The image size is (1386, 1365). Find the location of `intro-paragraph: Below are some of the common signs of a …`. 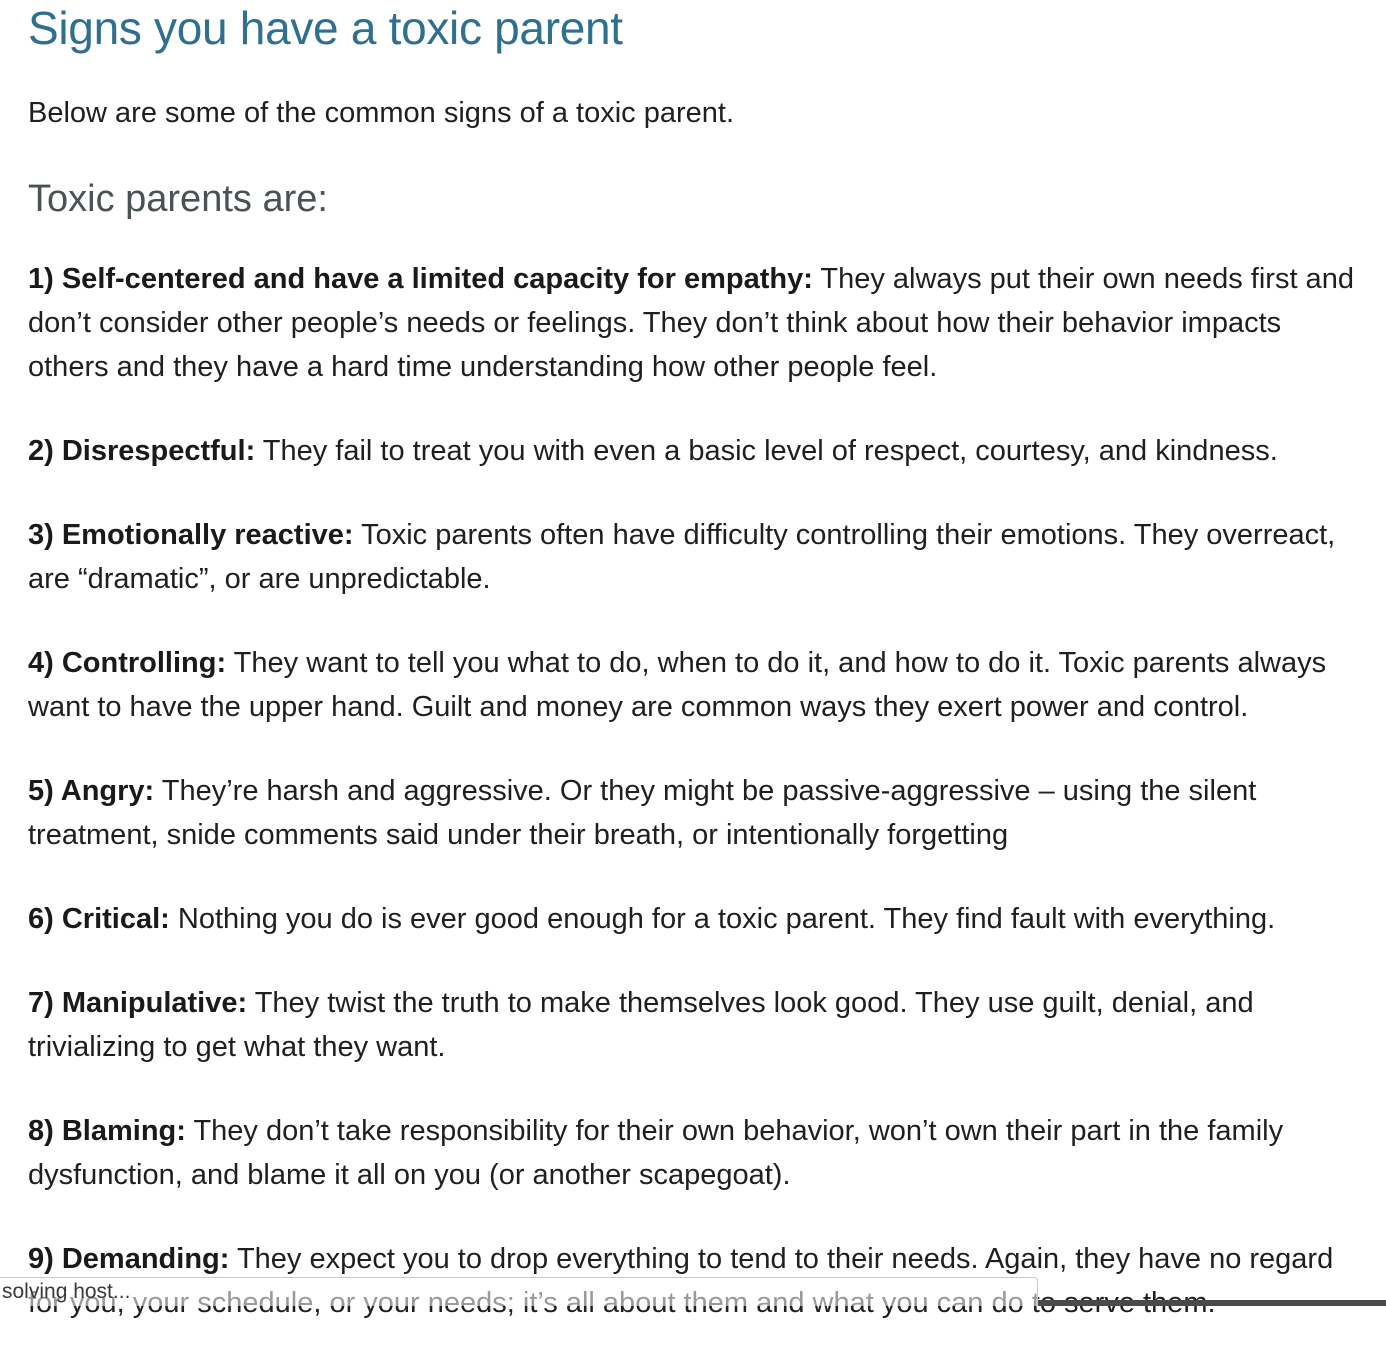

intro-paragraph: Below are some of the common signs of a … is located at coordinates (381, 113).